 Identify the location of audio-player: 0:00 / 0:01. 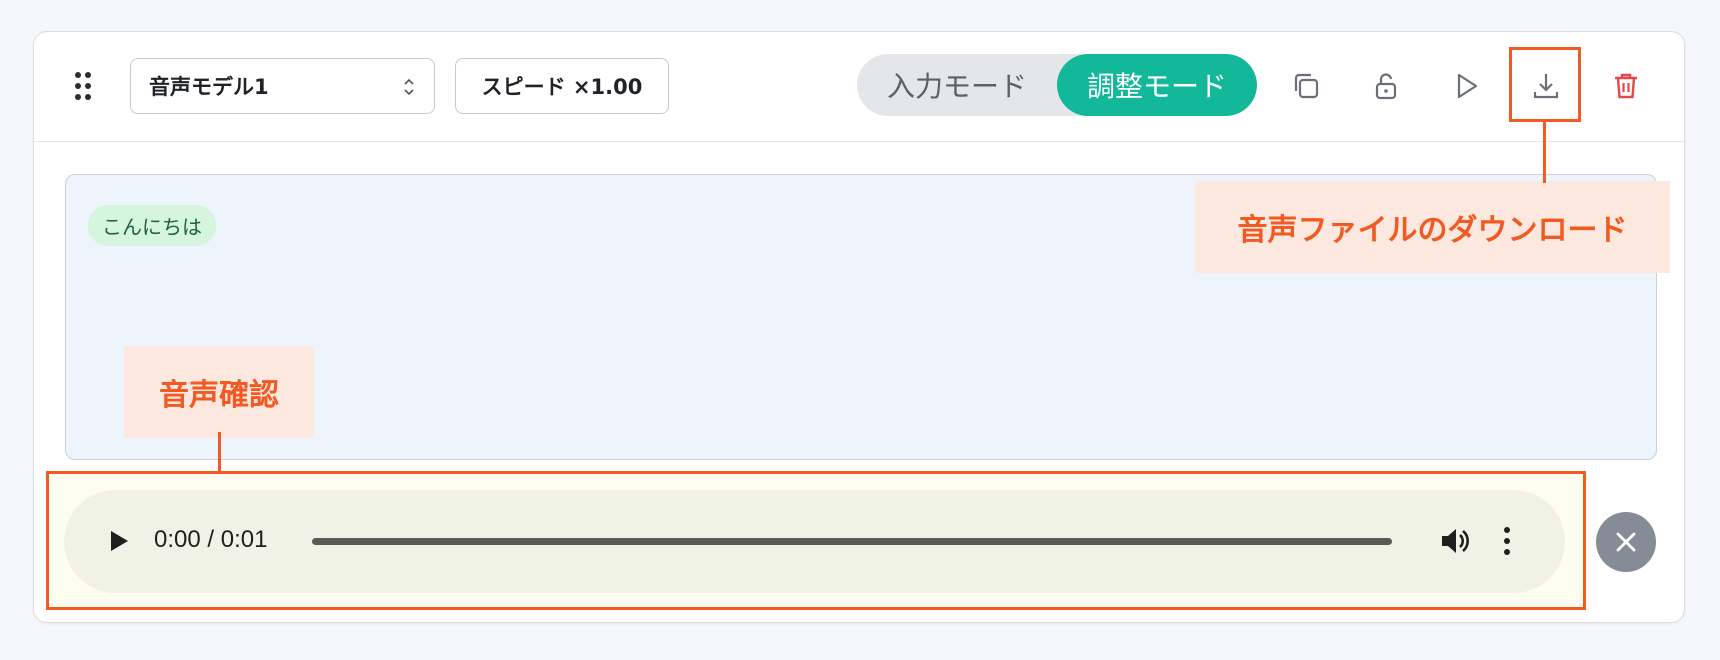
(814, 541).